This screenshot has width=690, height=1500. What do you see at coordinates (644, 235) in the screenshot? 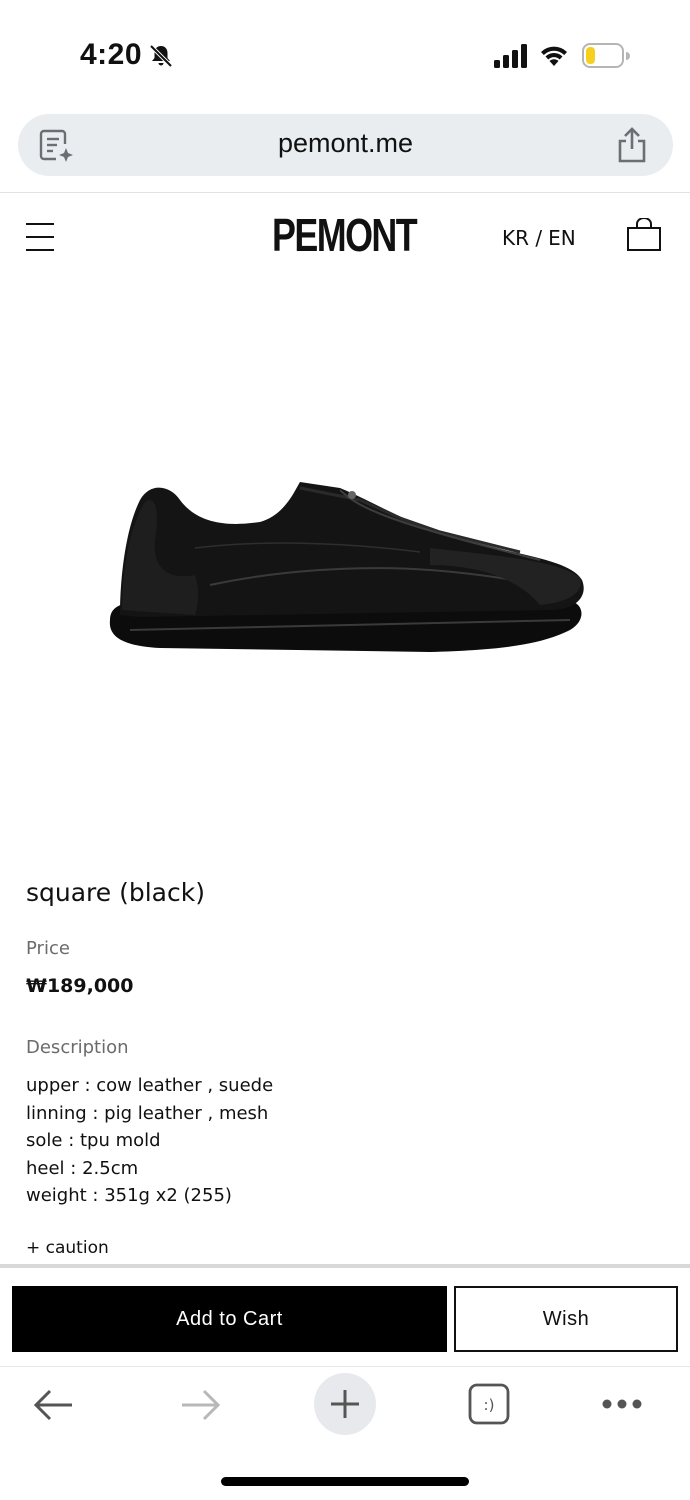
I see `shopping-bag-icon` at bounding box center [644, 235].